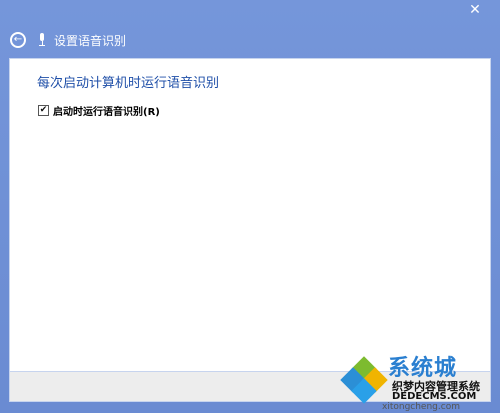 This screenshot has width=500, height=413. I want to click on titlebar: ← 设置语音识别, so click(250, 40).